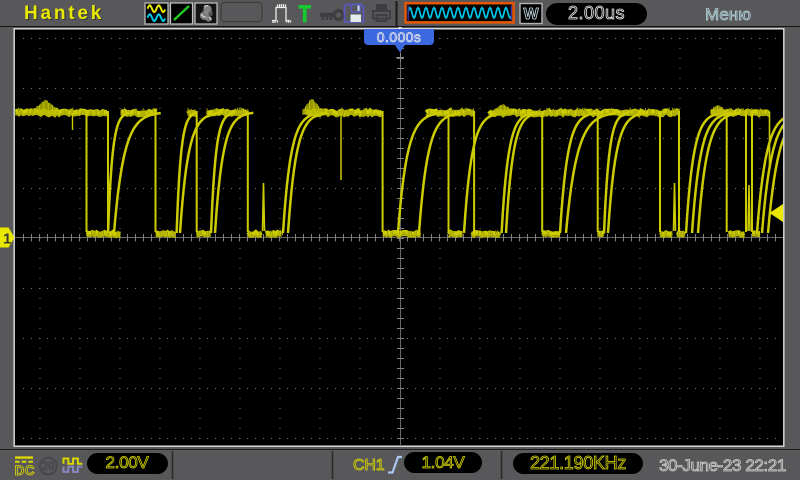 The width and height of the screenshot is (800, 480). What do you see at coordinates (48, 467) in the screenshot?
I see `svg-text: 20` at bounding box center [48, 467].